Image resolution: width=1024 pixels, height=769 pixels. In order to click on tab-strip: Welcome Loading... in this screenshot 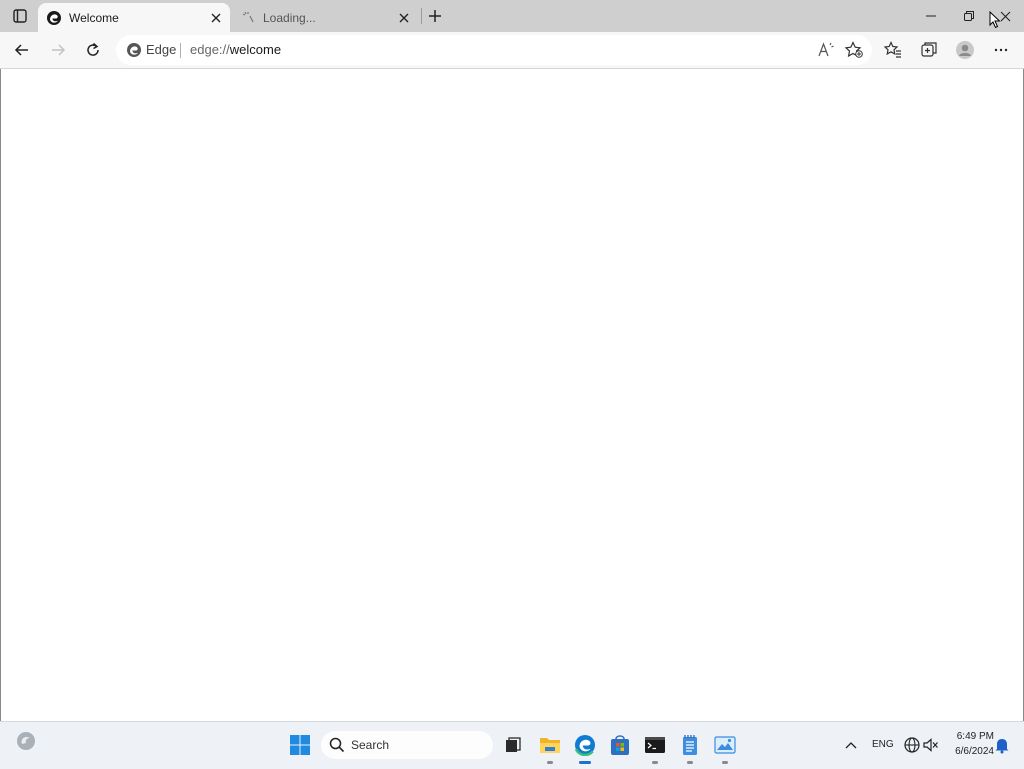, I will do `click(512, 16)`.